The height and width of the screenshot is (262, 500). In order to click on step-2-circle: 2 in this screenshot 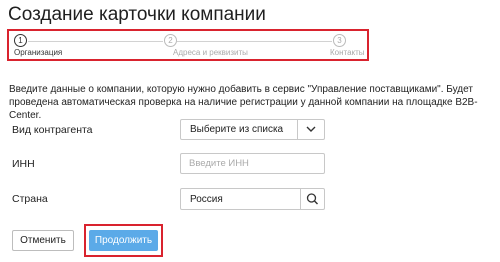, I will do `click(170, 40)`.